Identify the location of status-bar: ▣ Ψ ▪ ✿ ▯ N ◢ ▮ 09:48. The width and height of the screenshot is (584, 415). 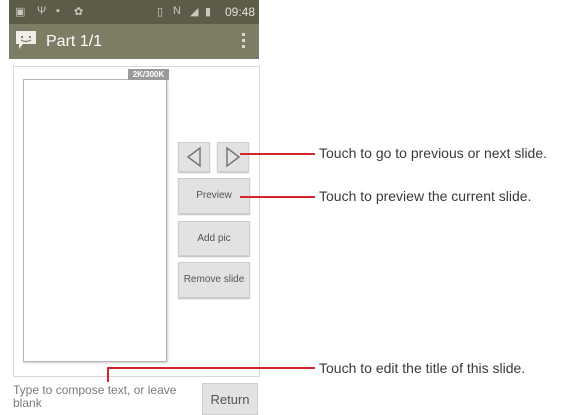
(134, 12).